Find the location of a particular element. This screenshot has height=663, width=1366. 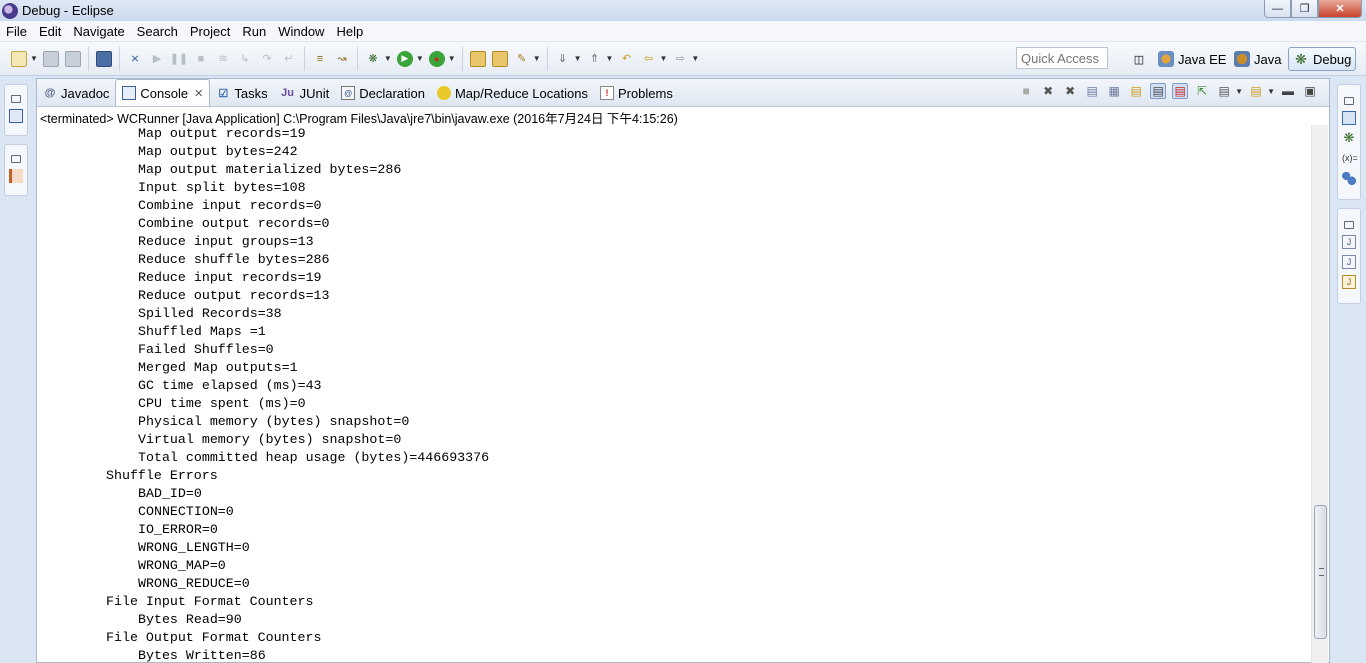

scrollbar-grip-icon is located at coordinates (1321, 572).